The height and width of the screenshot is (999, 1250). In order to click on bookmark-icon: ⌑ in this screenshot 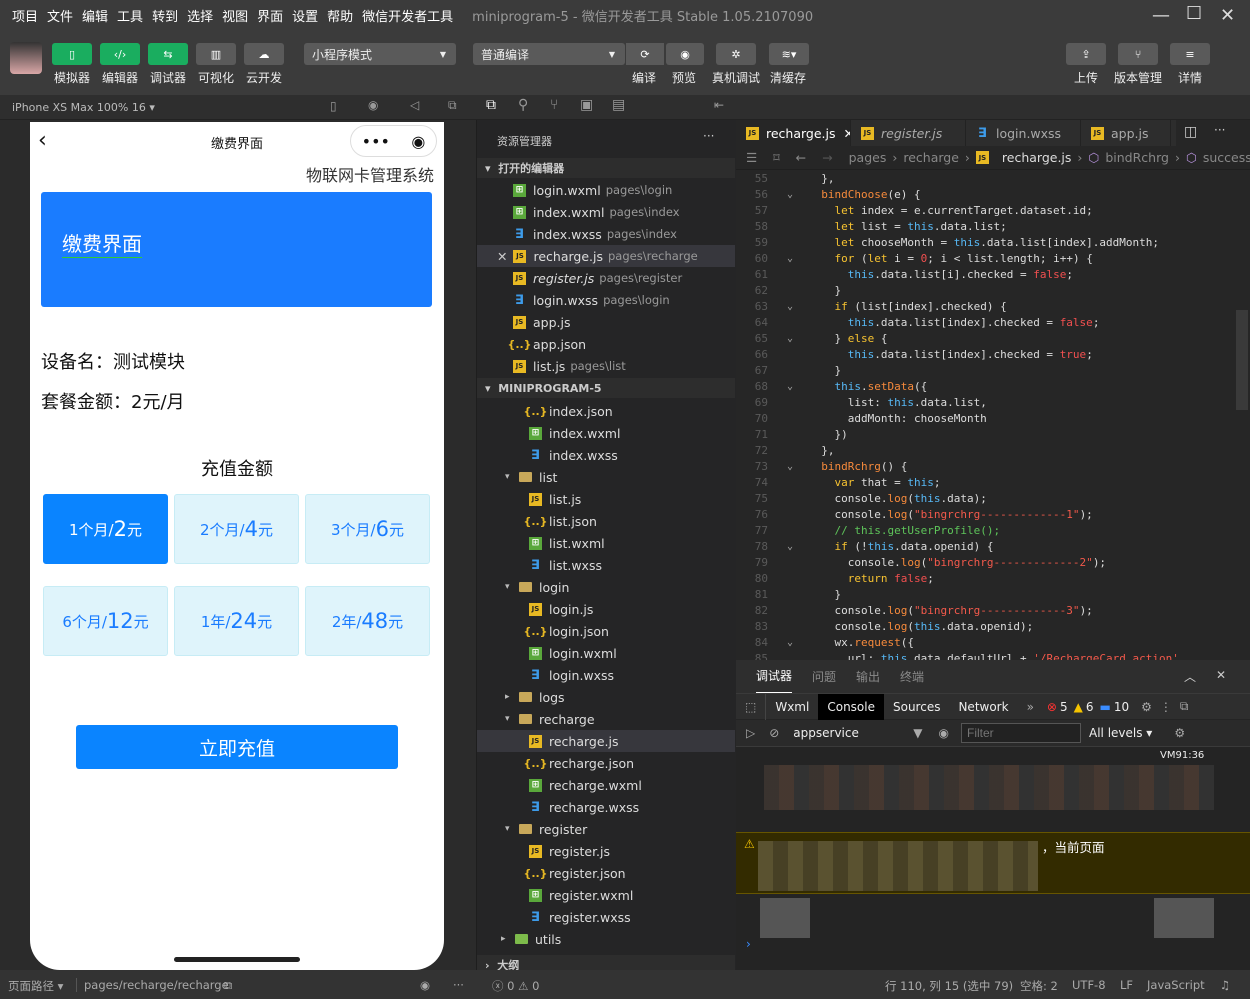, I will do `click(776, 157)`.